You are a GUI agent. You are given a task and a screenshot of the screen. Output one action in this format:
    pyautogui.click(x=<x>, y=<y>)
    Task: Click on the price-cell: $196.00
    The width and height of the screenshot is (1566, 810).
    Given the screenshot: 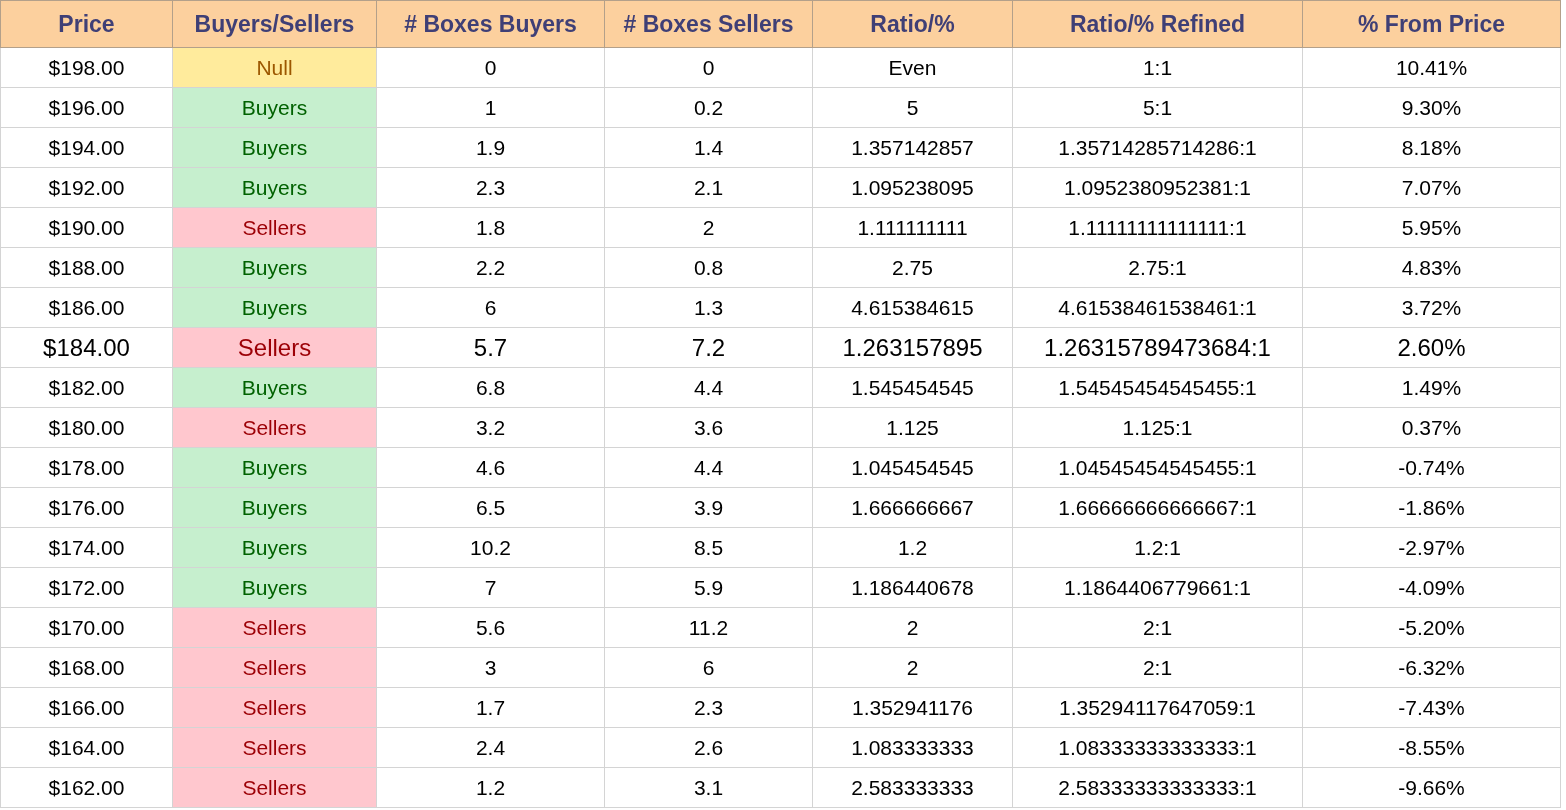 What is the action you would take?
    pyautogui.click(x=86, y=107)
    